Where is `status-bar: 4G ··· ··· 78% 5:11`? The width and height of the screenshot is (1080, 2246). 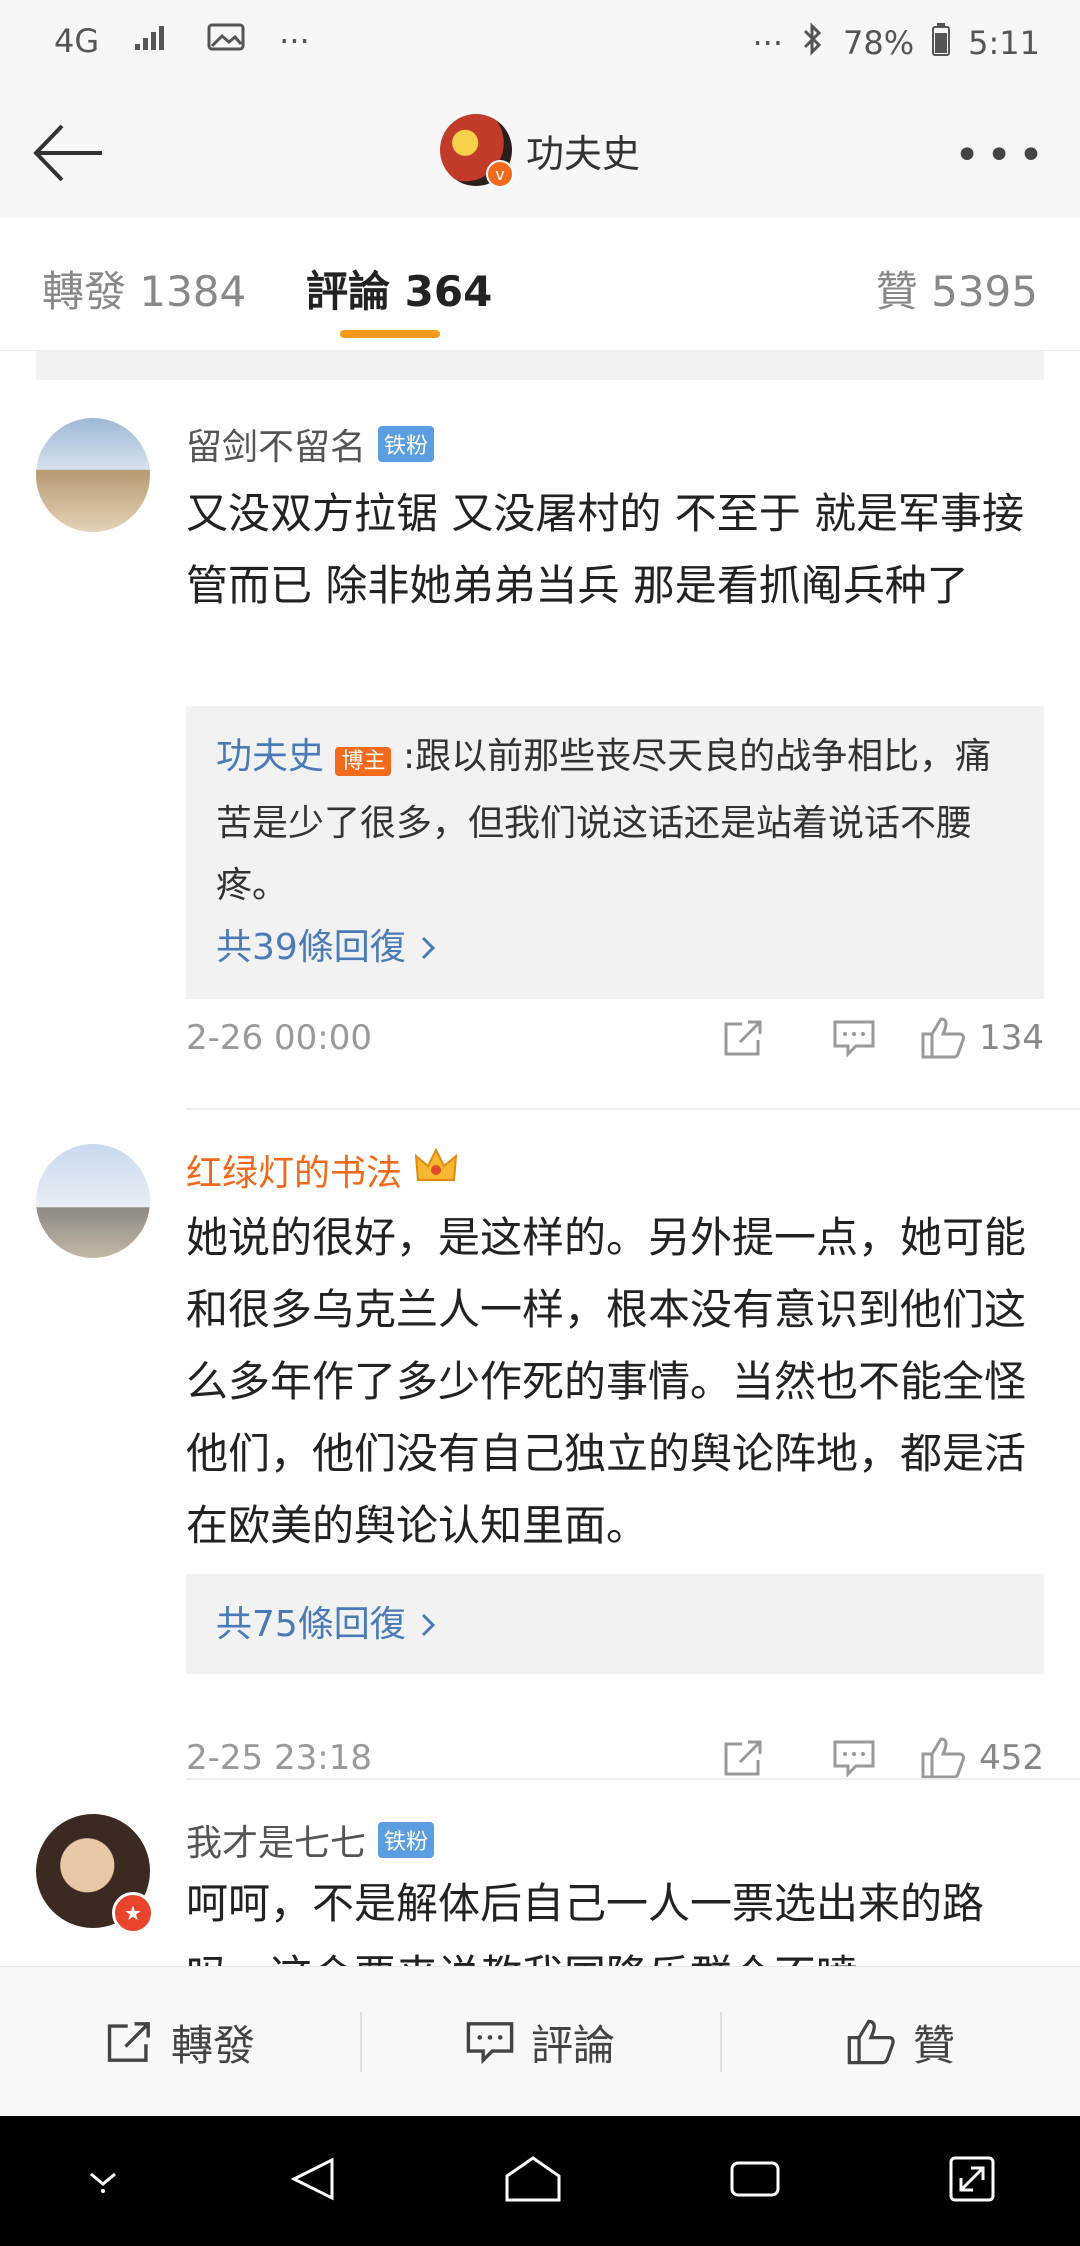
status-bar: 4G ··· ··· 78% 5:11 is located at coordinates (540, 45).